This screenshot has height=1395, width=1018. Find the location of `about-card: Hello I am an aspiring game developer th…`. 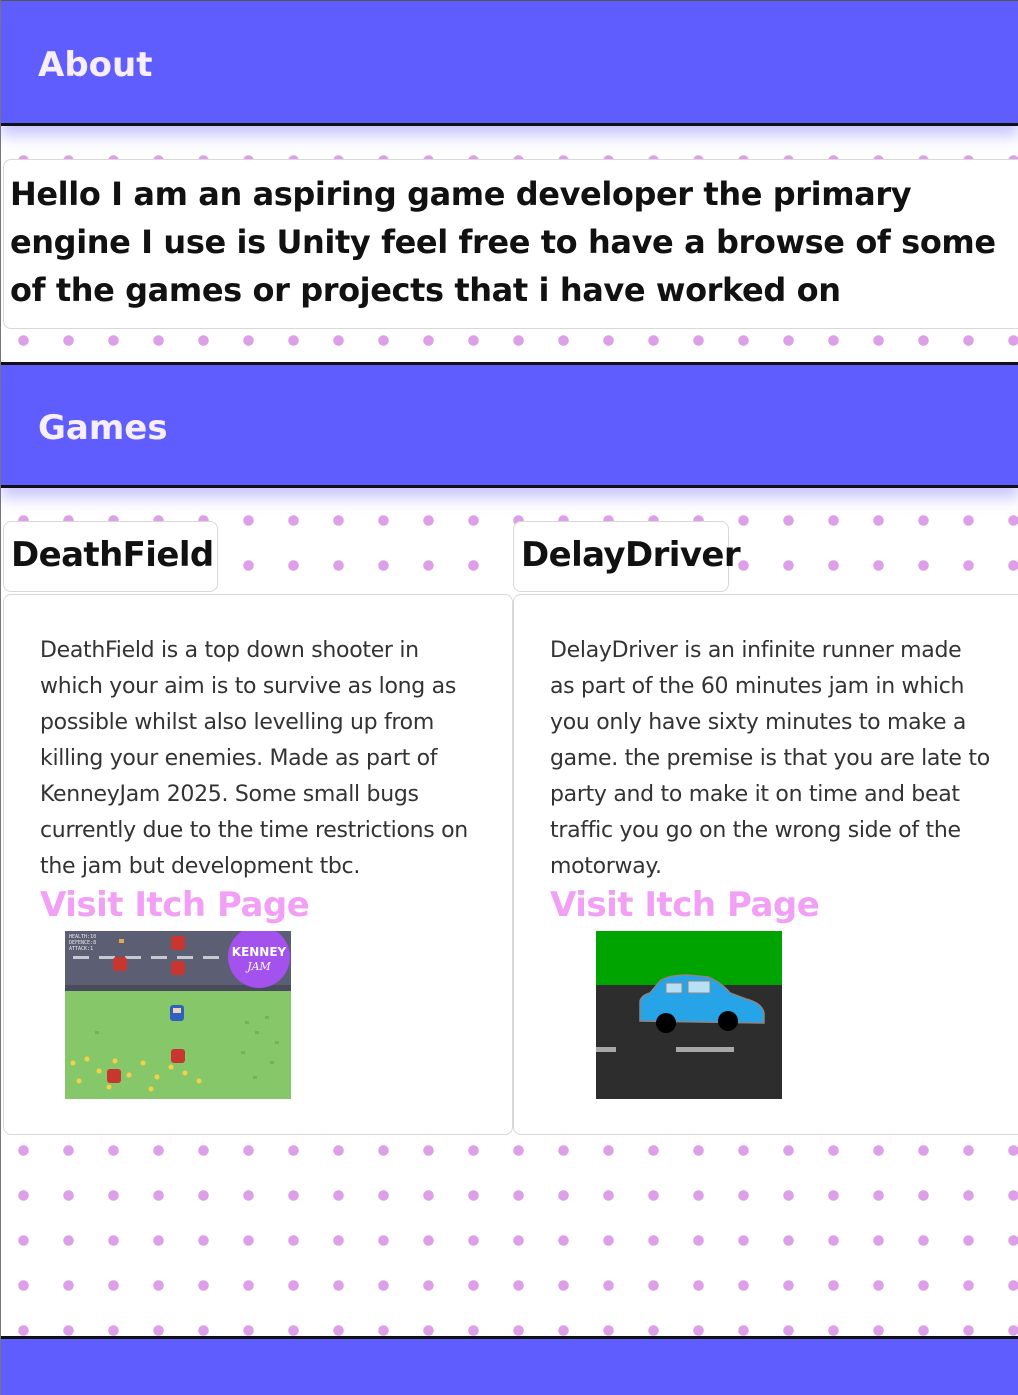

about-card: Hello I am an aspiring game developer th… is located at coordinates (510, 244).